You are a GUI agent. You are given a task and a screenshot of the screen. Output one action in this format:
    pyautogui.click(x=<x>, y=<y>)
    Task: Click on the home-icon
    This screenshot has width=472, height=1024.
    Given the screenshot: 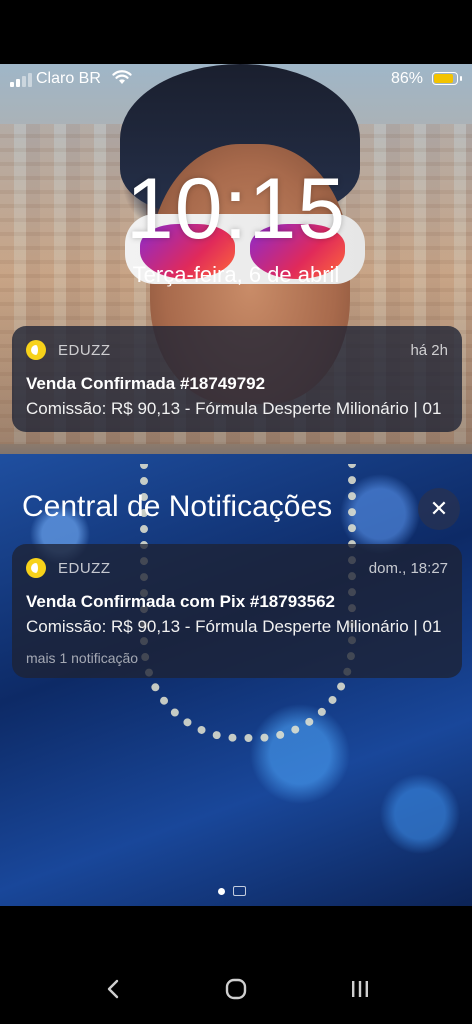 What is the action you would take?
    pyautogui.click(x=236, y=991)
    